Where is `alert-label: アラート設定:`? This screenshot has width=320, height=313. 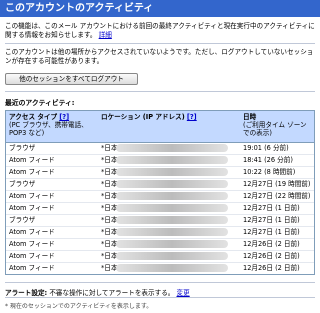 alert-label: アラート設定: is located at coordinates (26, 293).